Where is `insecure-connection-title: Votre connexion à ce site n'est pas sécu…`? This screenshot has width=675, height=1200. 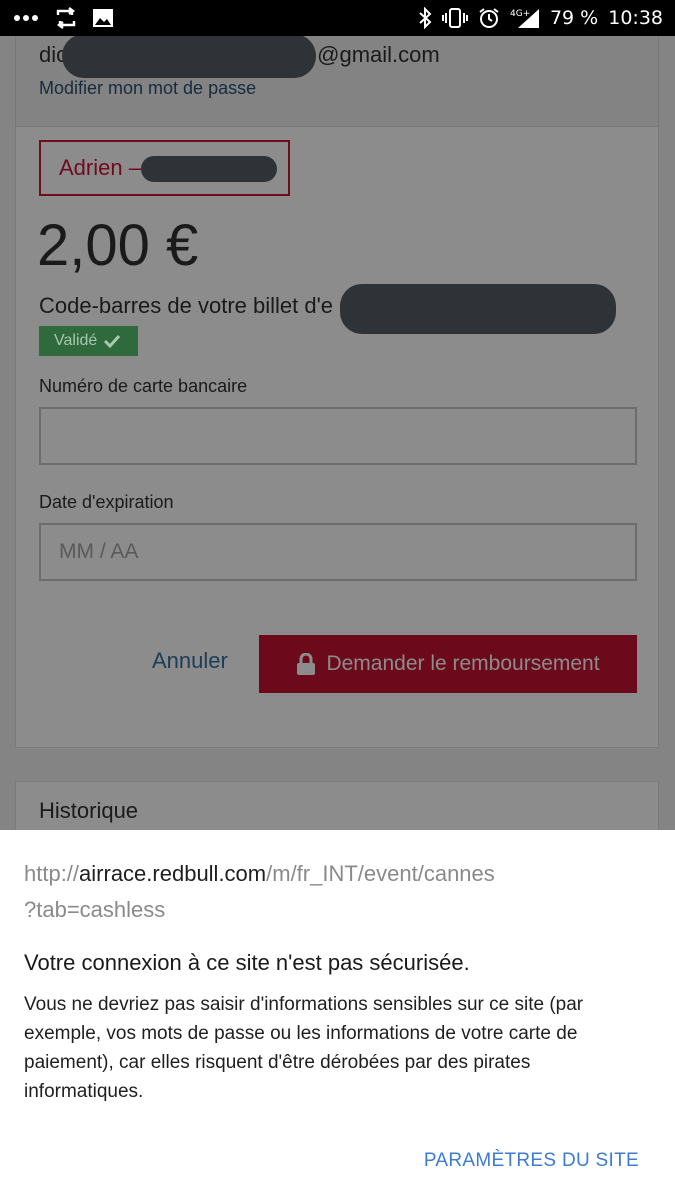
insecure-connection-title: Votre connexion à ce site n'est pas sécu… is located at coordinates (247, 962).